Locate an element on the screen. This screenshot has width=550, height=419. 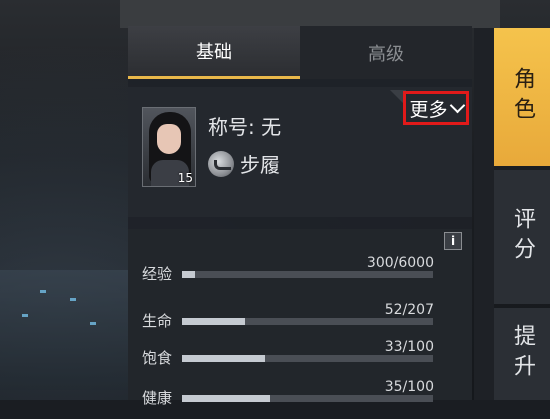
panel-side-strip is located at coordinates (484, 214).